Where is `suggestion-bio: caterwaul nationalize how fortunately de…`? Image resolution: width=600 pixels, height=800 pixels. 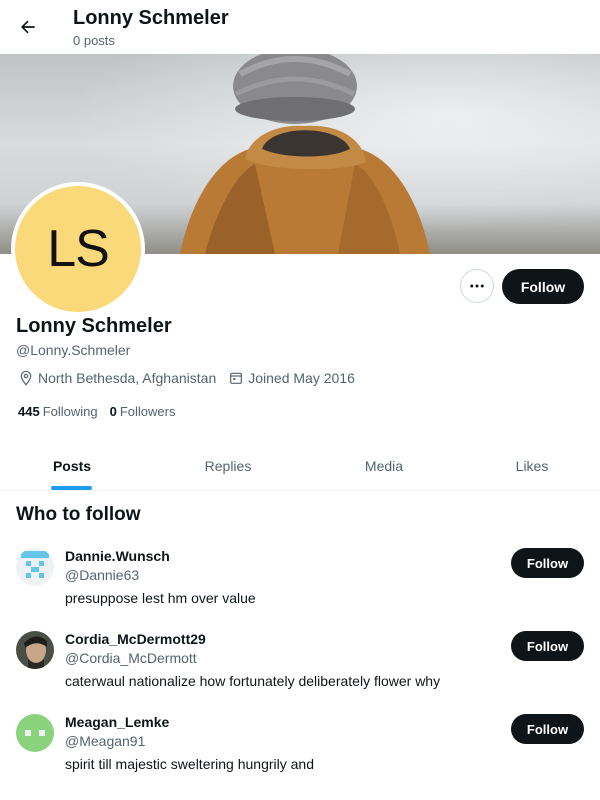 suggestion-bio: caterwaul nationalize how fortunately de… is located at coordinates (253, 681).